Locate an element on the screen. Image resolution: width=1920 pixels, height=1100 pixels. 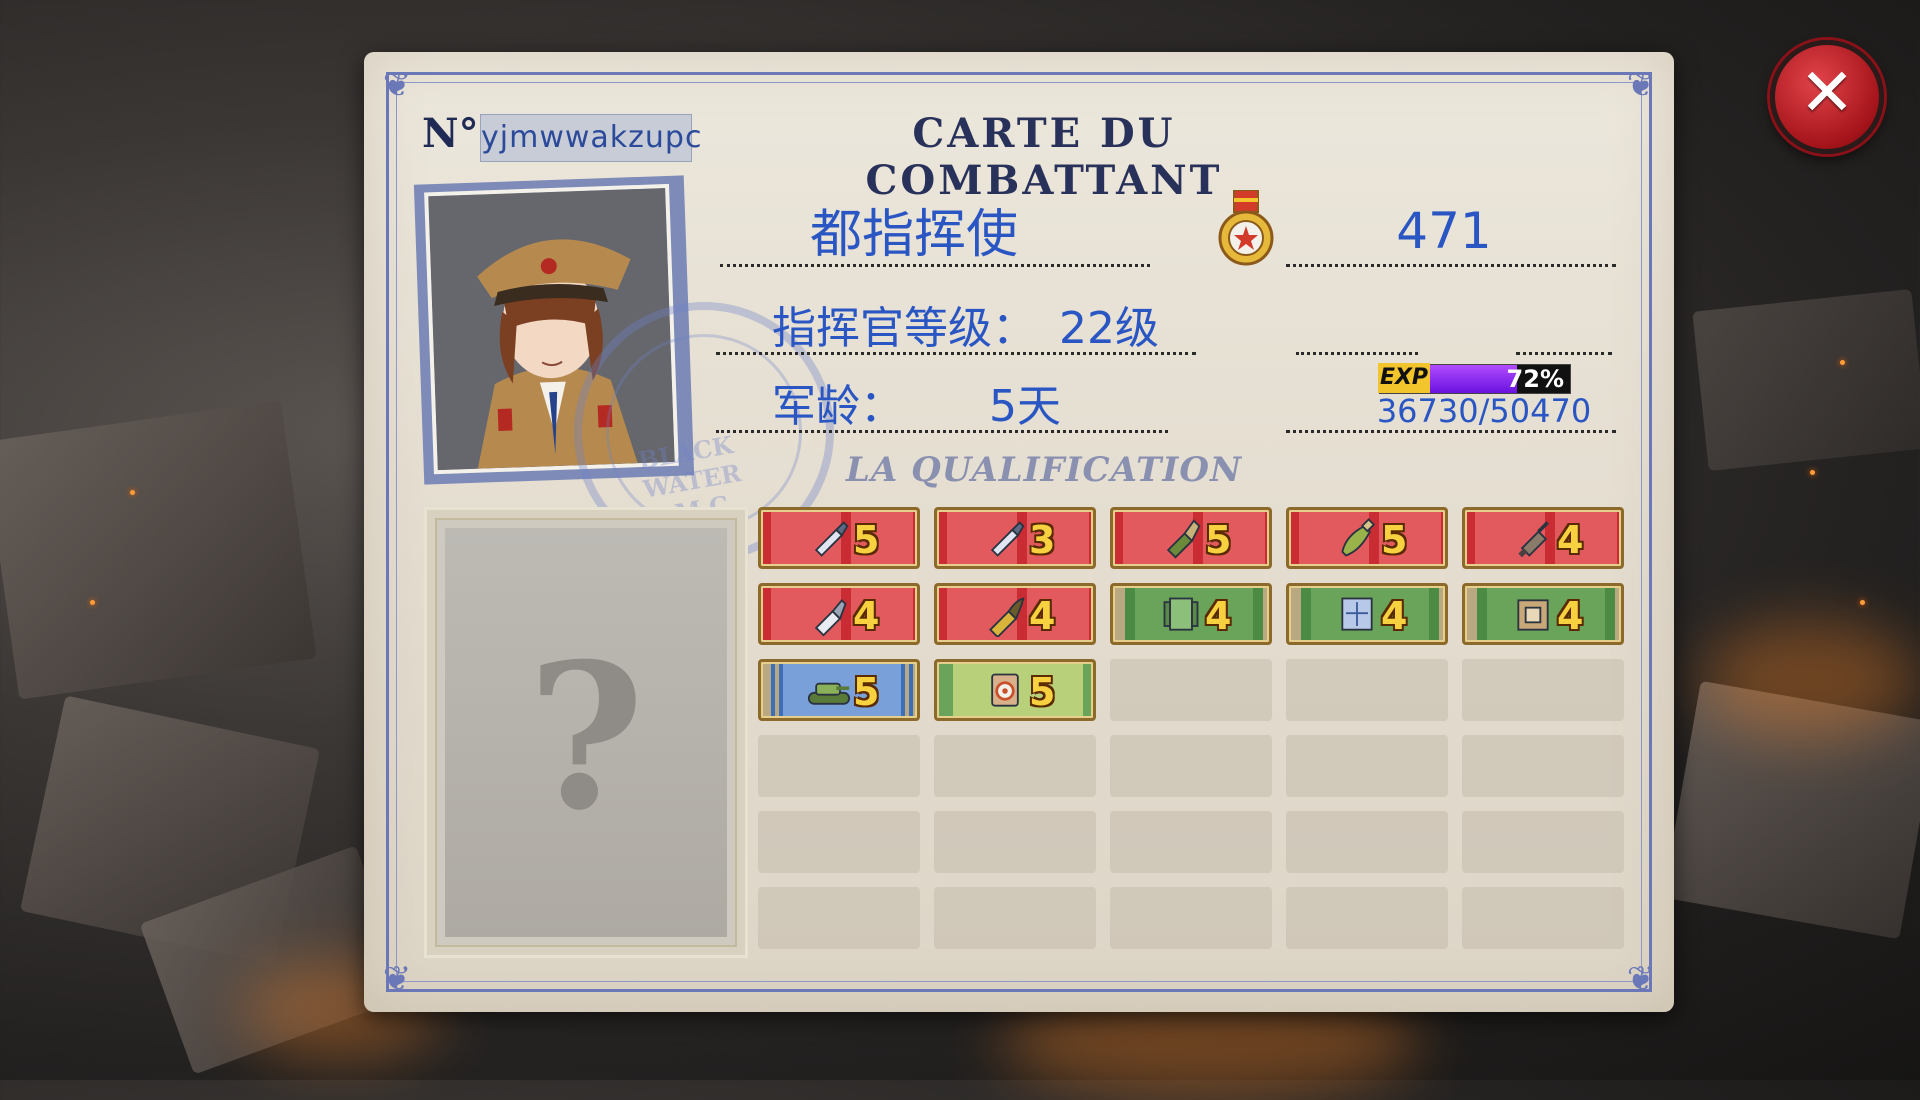
points-underline is located at coordinates (1451, 265).